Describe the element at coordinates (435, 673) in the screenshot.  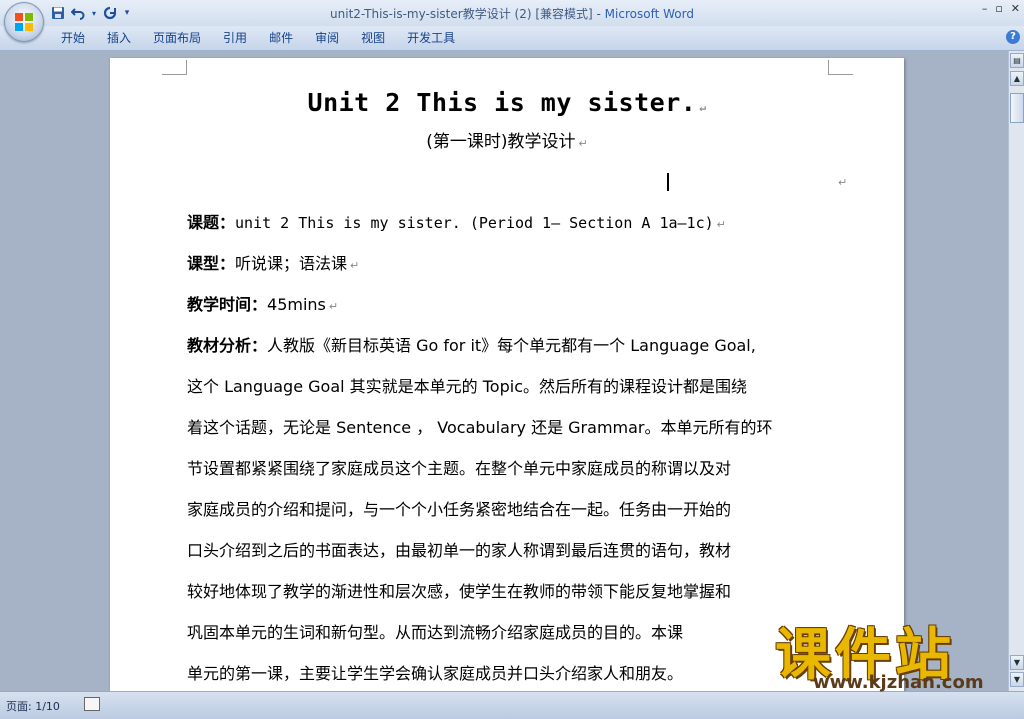
I see `body-line: 单元的第一课，主要让学生学会确认家庭成员并口头介绍家人和朋友。` at that location.